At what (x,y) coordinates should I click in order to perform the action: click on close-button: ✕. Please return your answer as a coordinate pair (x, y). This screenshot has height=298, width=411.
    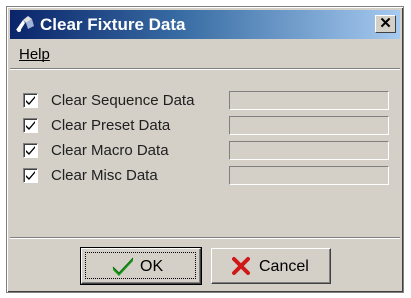
    Looking at the image, I should click on (385, 24).